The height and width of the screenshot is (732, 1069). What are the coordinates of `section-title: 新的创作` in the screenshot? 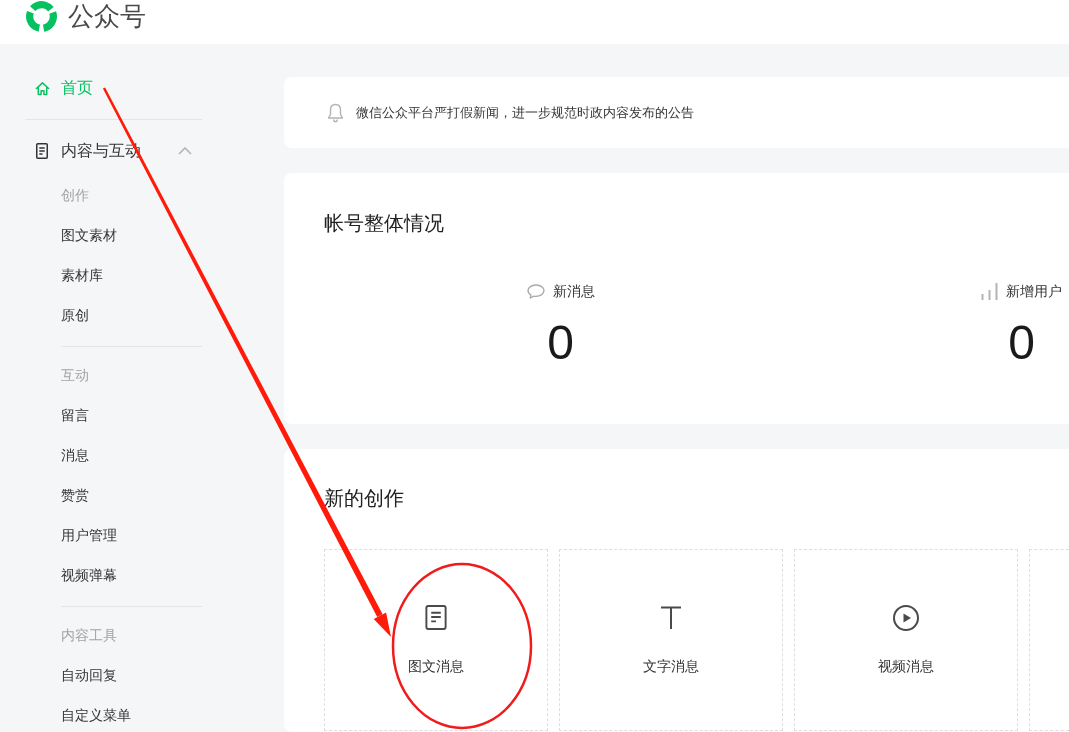 It's located at (364, 498).